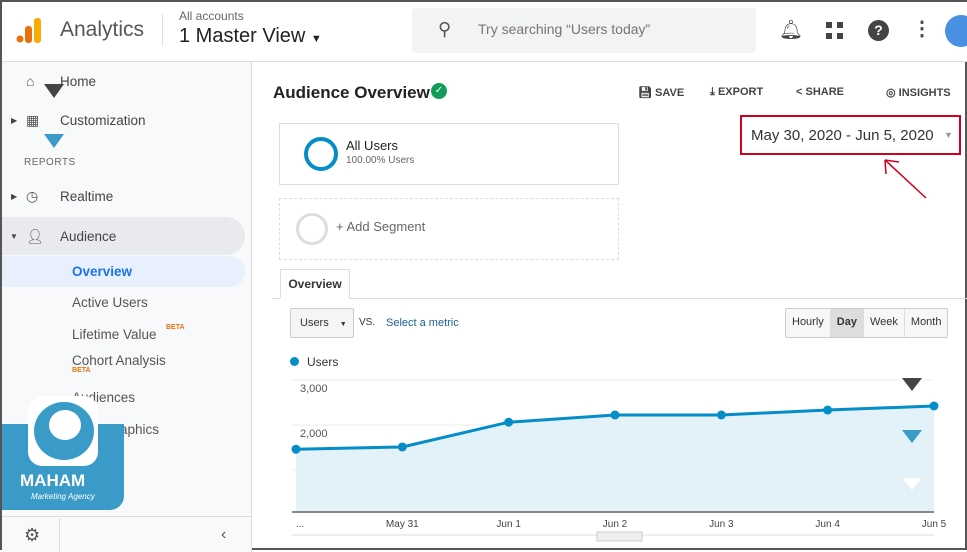 The height and width of the screenshot is (552, 967). Describe the element at coordinates (114, 334) in the screenshot. I see `sidebar-sub-item: Lifetime Value` at that location.